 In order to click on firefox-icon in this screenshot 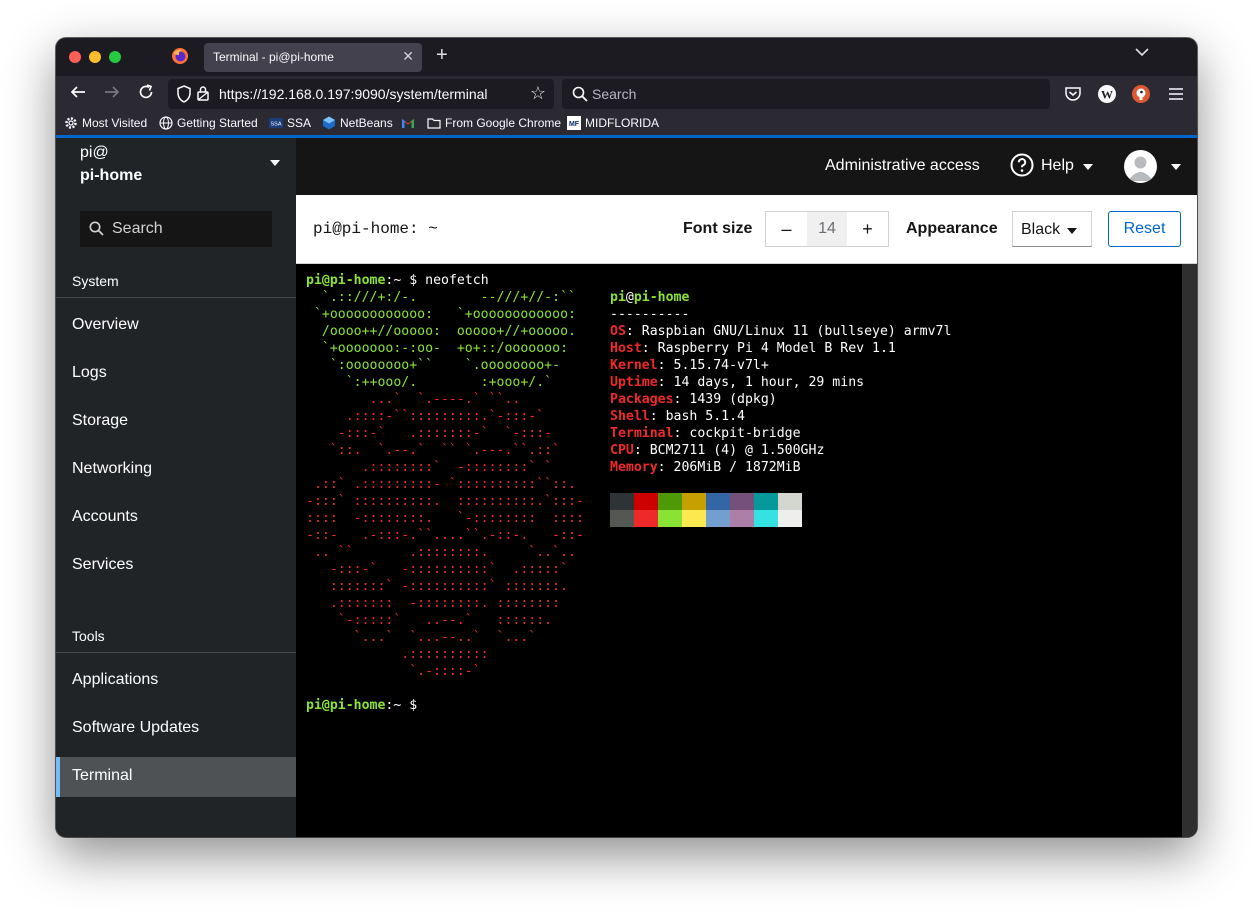, I will do `click(180, 56)`.